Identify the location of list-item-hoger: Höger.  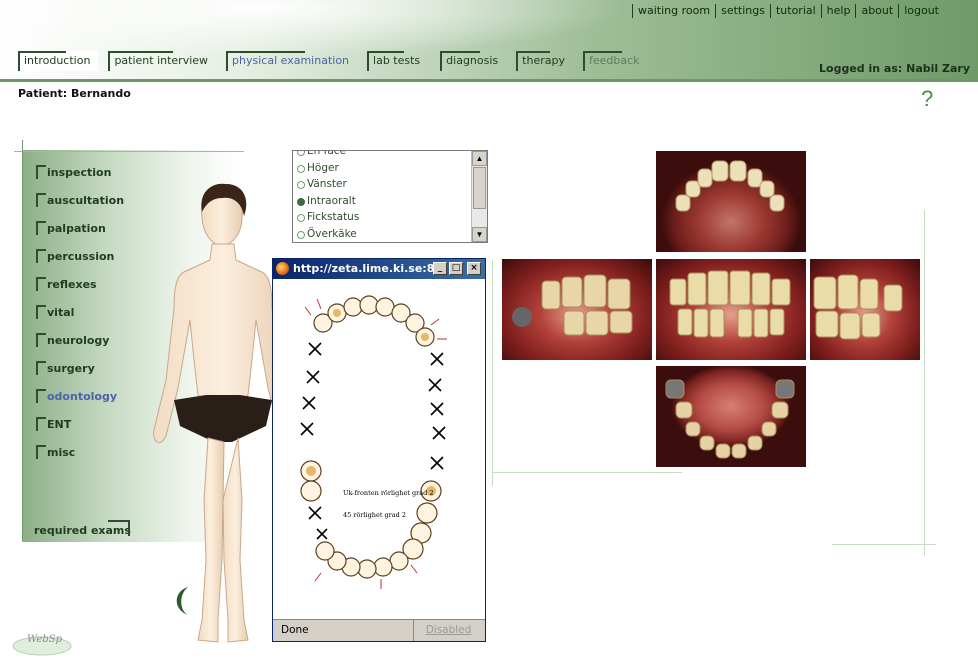
(390, 168).